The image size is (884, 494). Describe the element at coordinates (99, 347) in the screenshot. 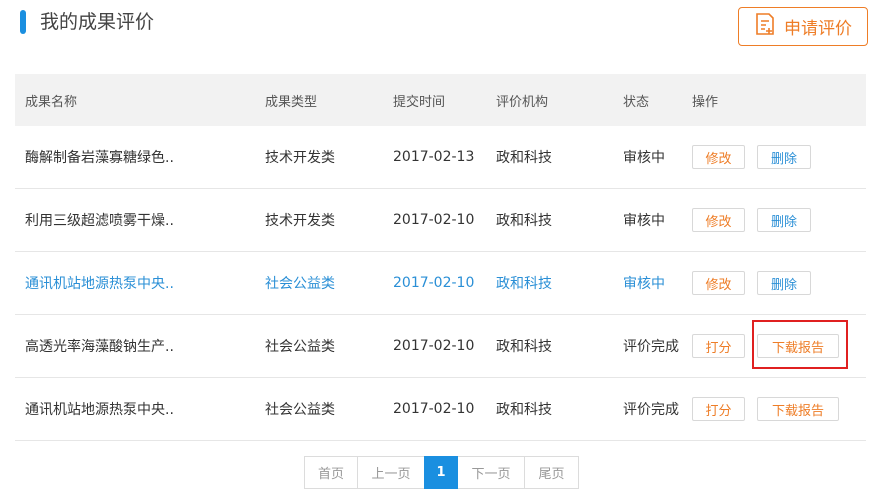

I see `result-name: 高透光率海藻酸钠生产..` at that location.